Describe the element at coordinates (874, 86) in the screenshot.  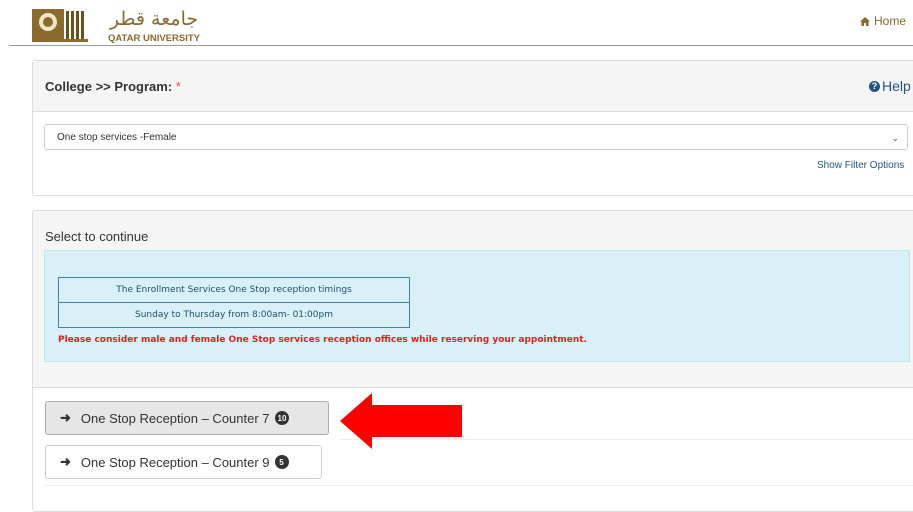
I see `question-circle-icon: ?` at that location.